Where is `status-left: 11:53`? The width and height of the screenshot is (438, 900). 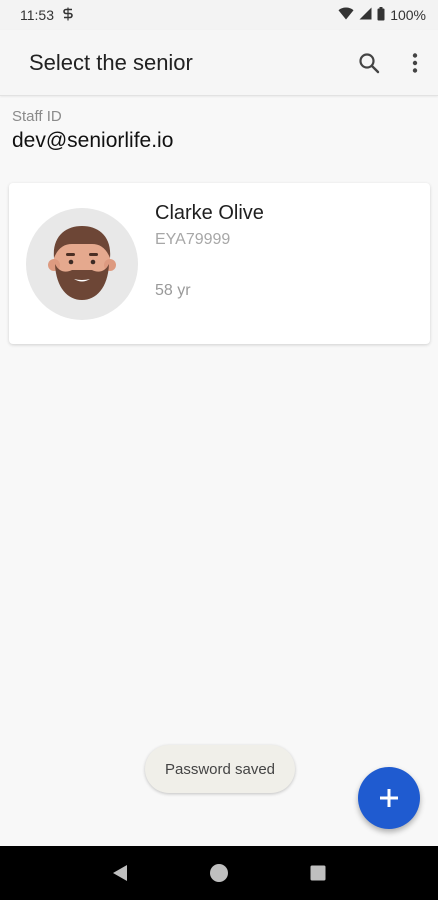 status-left: 11:53 is located at coordinates (47, 15).